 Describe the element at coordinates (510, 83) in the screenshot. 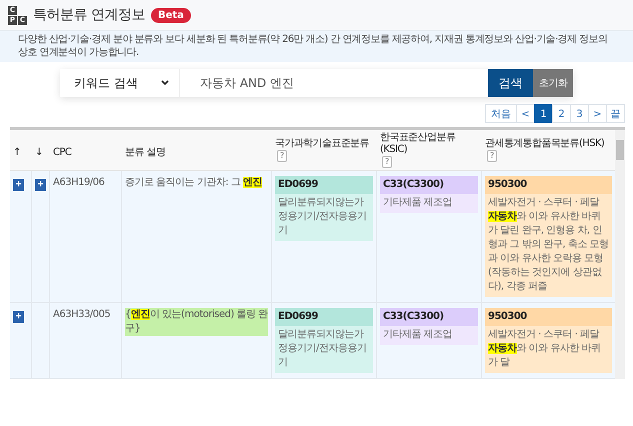

I see `search-button: 검색` at that location.